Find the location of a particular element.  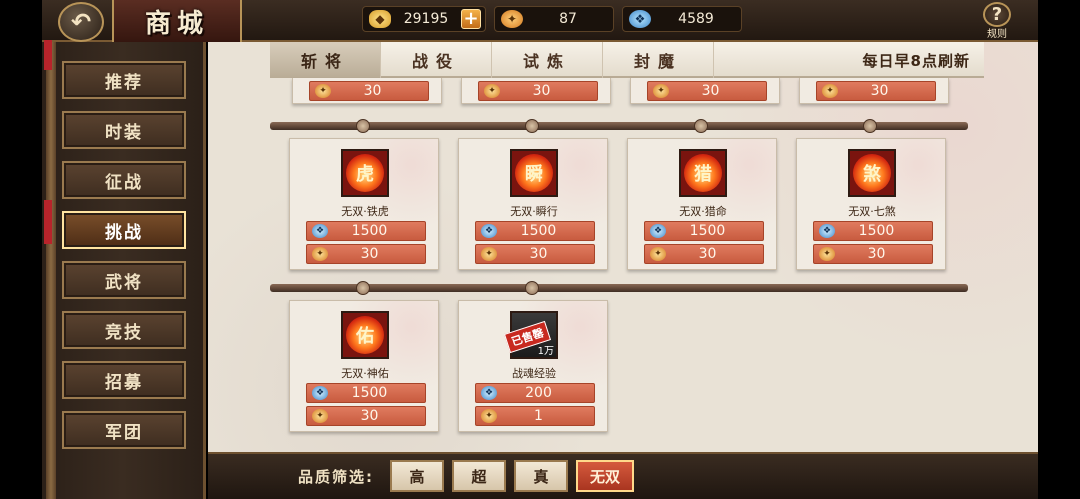

item-icon: 猎 is located at coordinates (703, 173).